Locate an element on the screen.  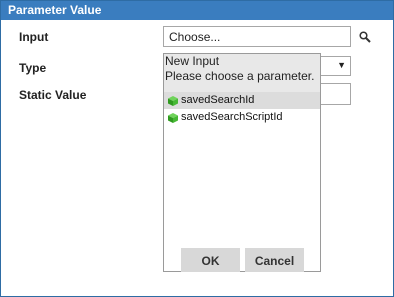
popup-header: New Input Please choose a parameter. is located at coordinates (242, 73).